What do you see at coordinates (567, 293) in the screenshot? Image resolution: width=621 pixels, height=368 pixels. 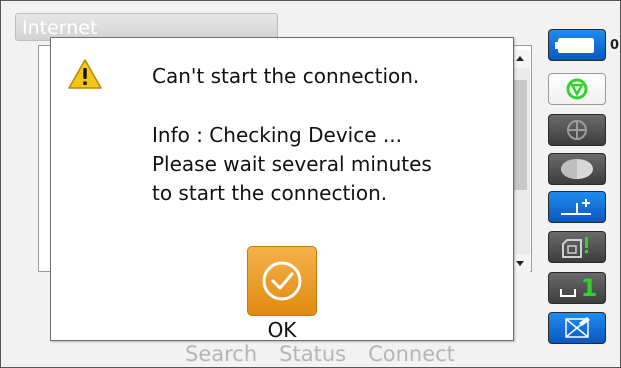 I see `space-bracket-icon` at bounding box center [567, 293].